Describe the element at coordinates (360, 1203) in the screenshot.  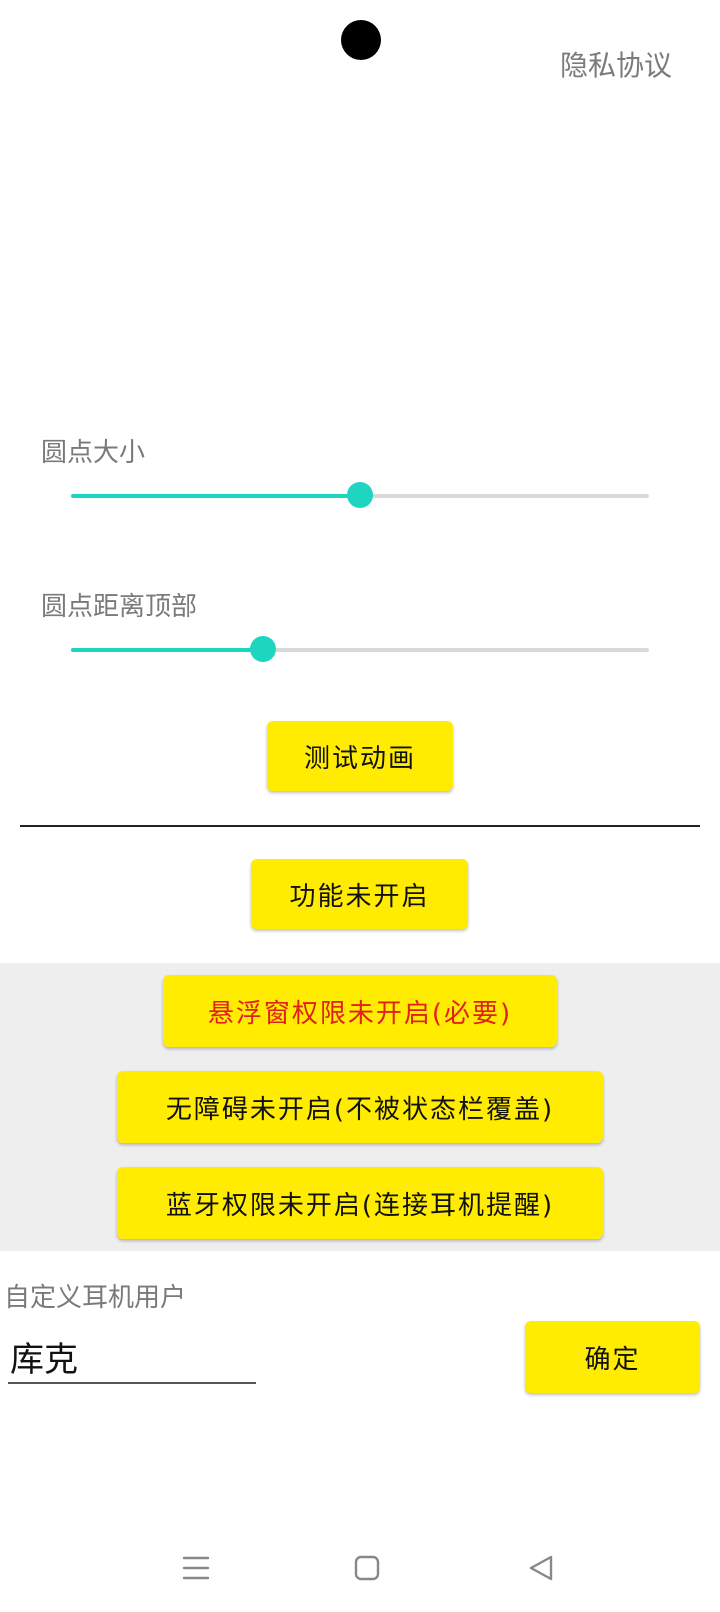
I see `bluetooth-permission-button: 蓝牙权限未开启(连接耳机提醒)` at that location.